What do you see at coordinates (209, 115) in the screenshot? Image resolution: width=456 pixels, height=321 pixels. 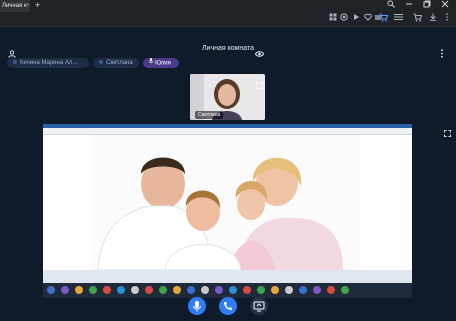 I see `thumbnail-name-label: Светлана` at bounding box center [209, 115].